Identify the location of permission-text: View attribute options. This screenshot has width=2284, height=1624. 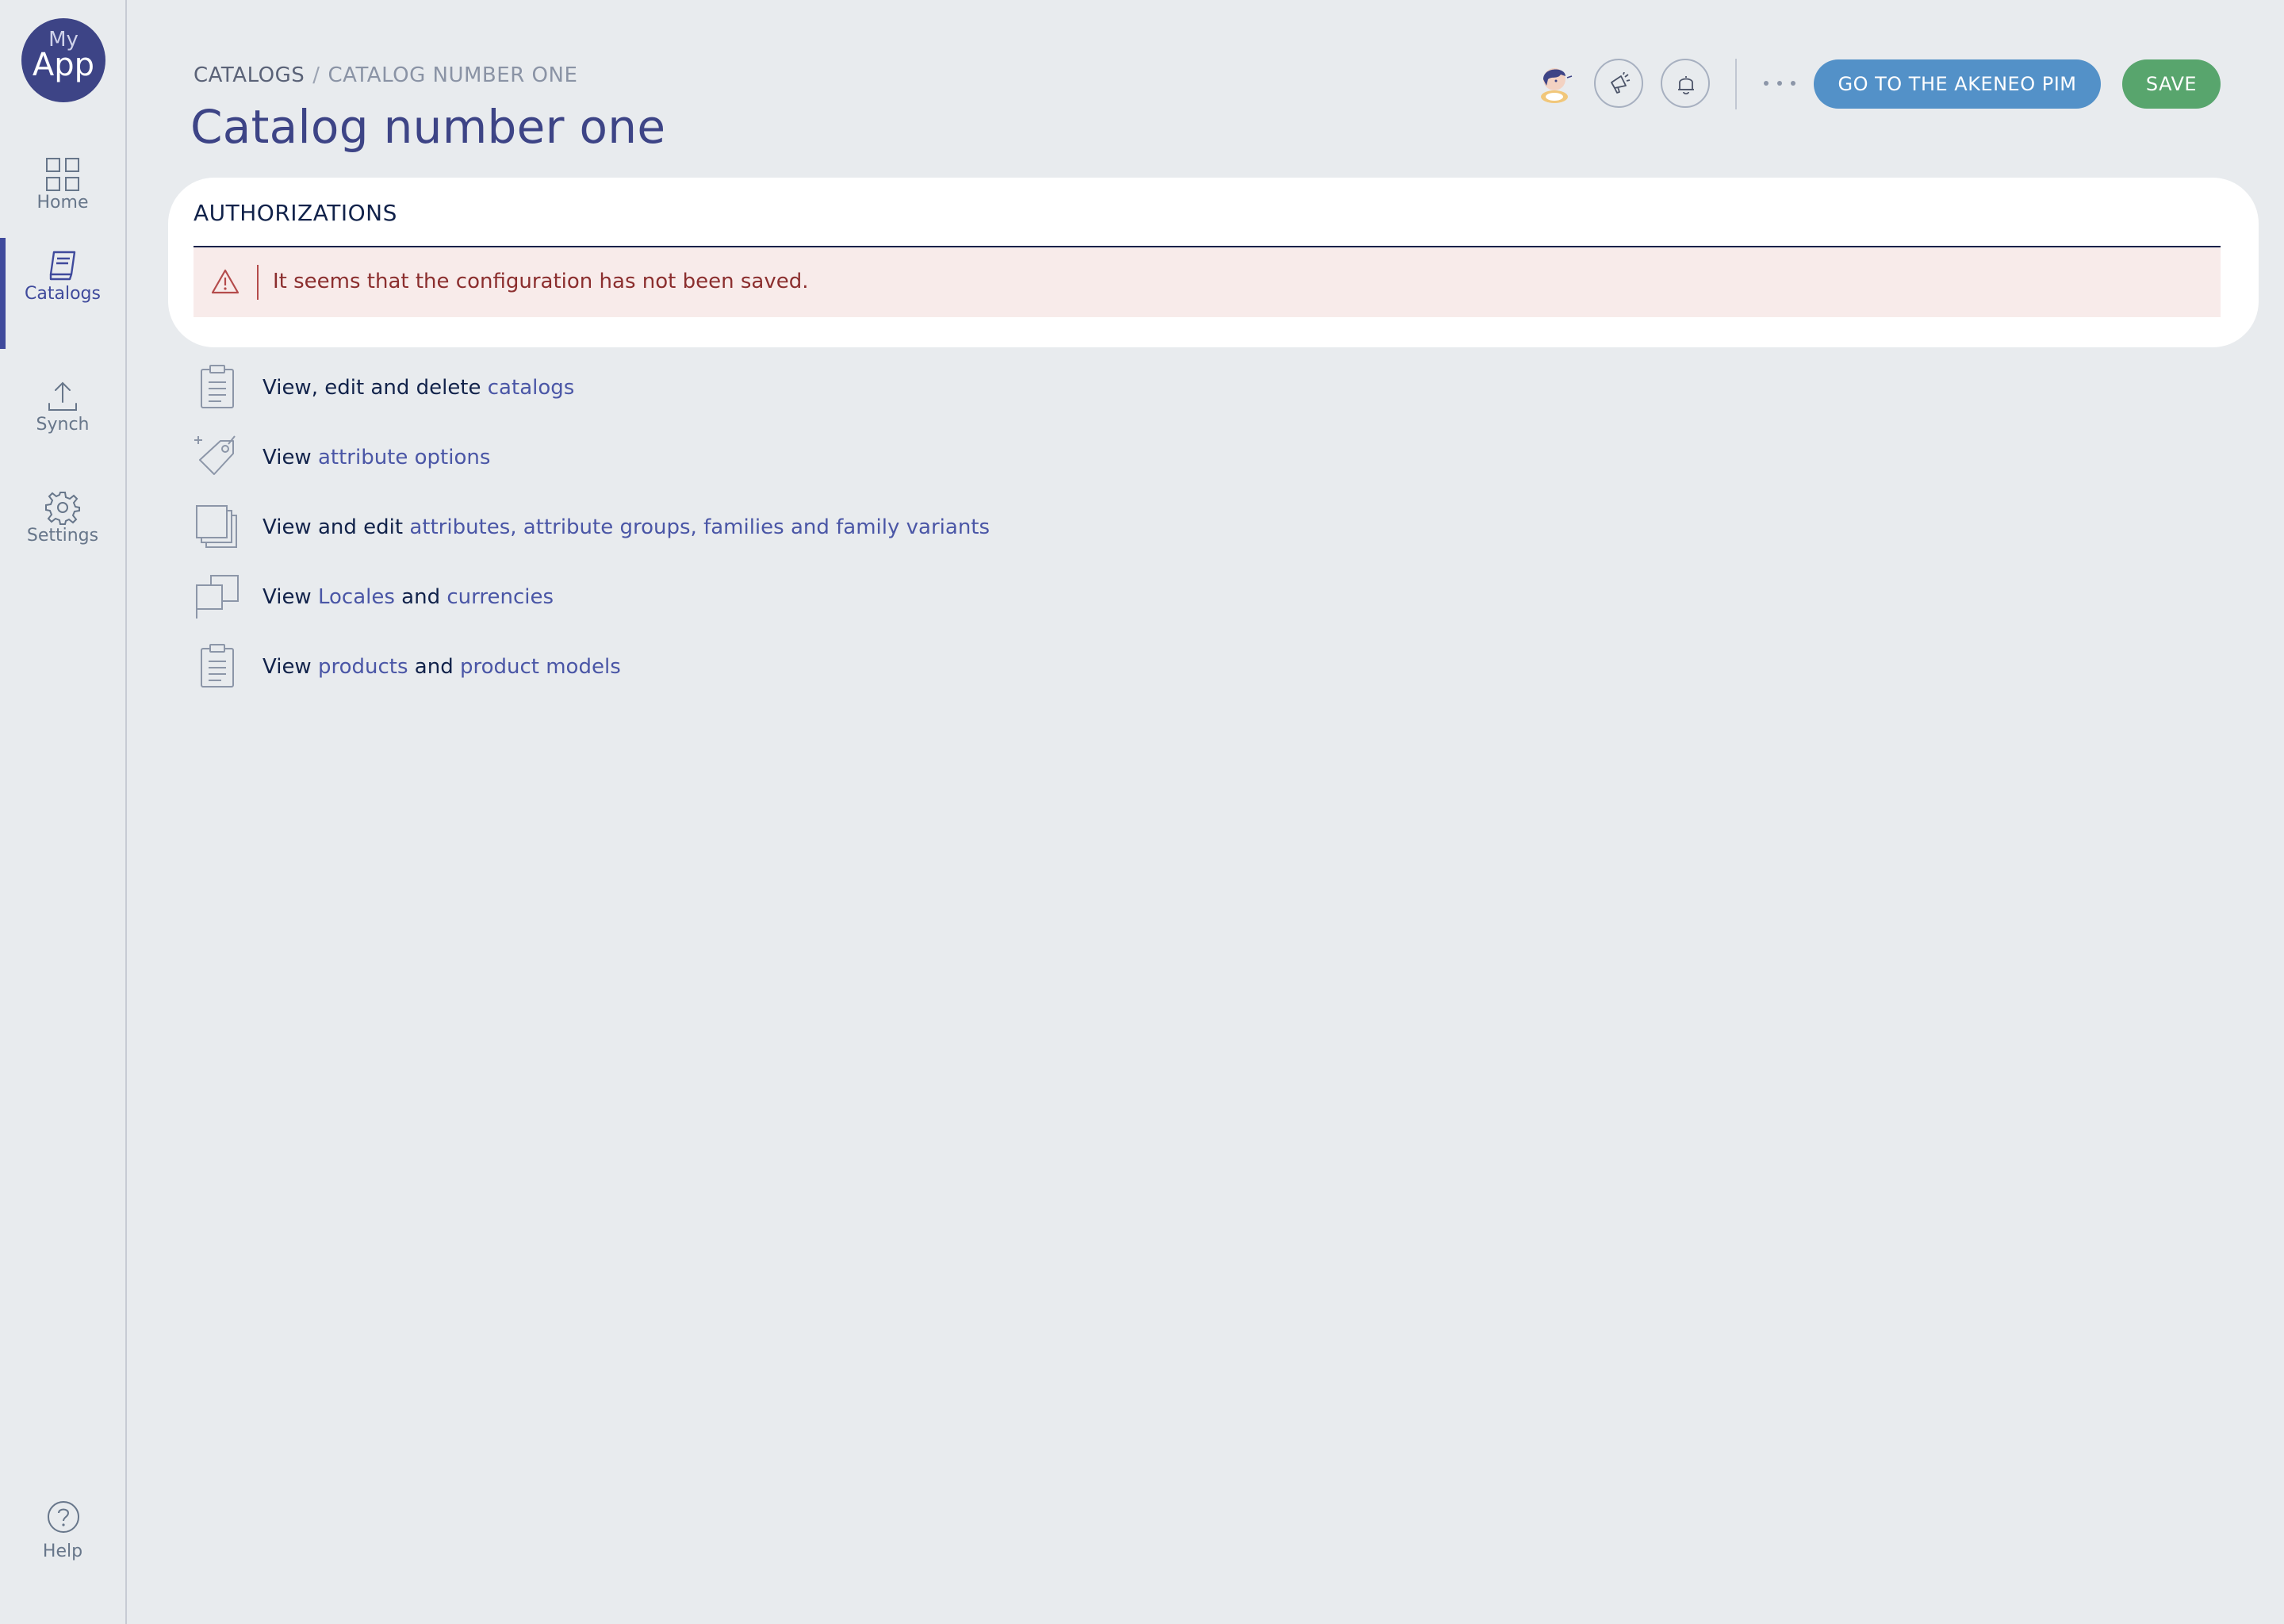
(377, 457).